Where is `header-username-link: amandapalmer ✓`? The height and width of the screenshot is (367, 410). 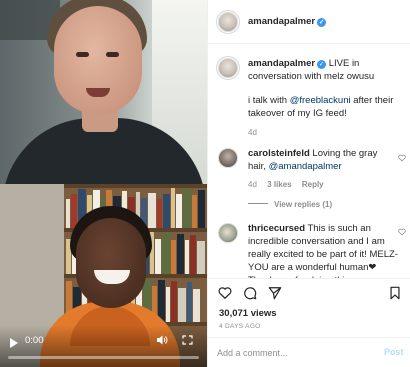
header-username-link: amandapalmer ✓ is located at coordinates (287, 21).